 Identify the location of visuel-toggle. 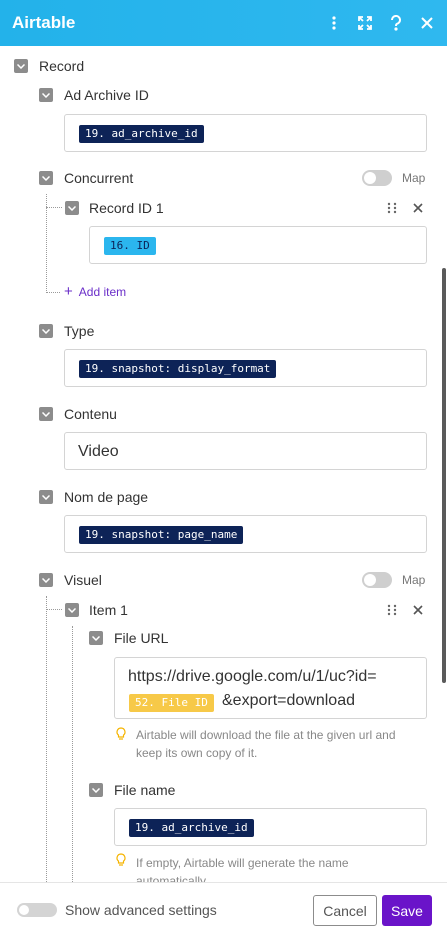
(46, 580).